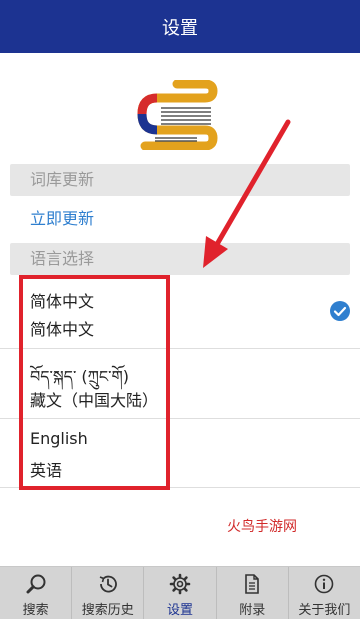 This screenshot has width=360, height=619. Describe the element at coordinates (180, 180) in the screenshot. I see `section-header-dictionary-update: 词库更新` at that location.